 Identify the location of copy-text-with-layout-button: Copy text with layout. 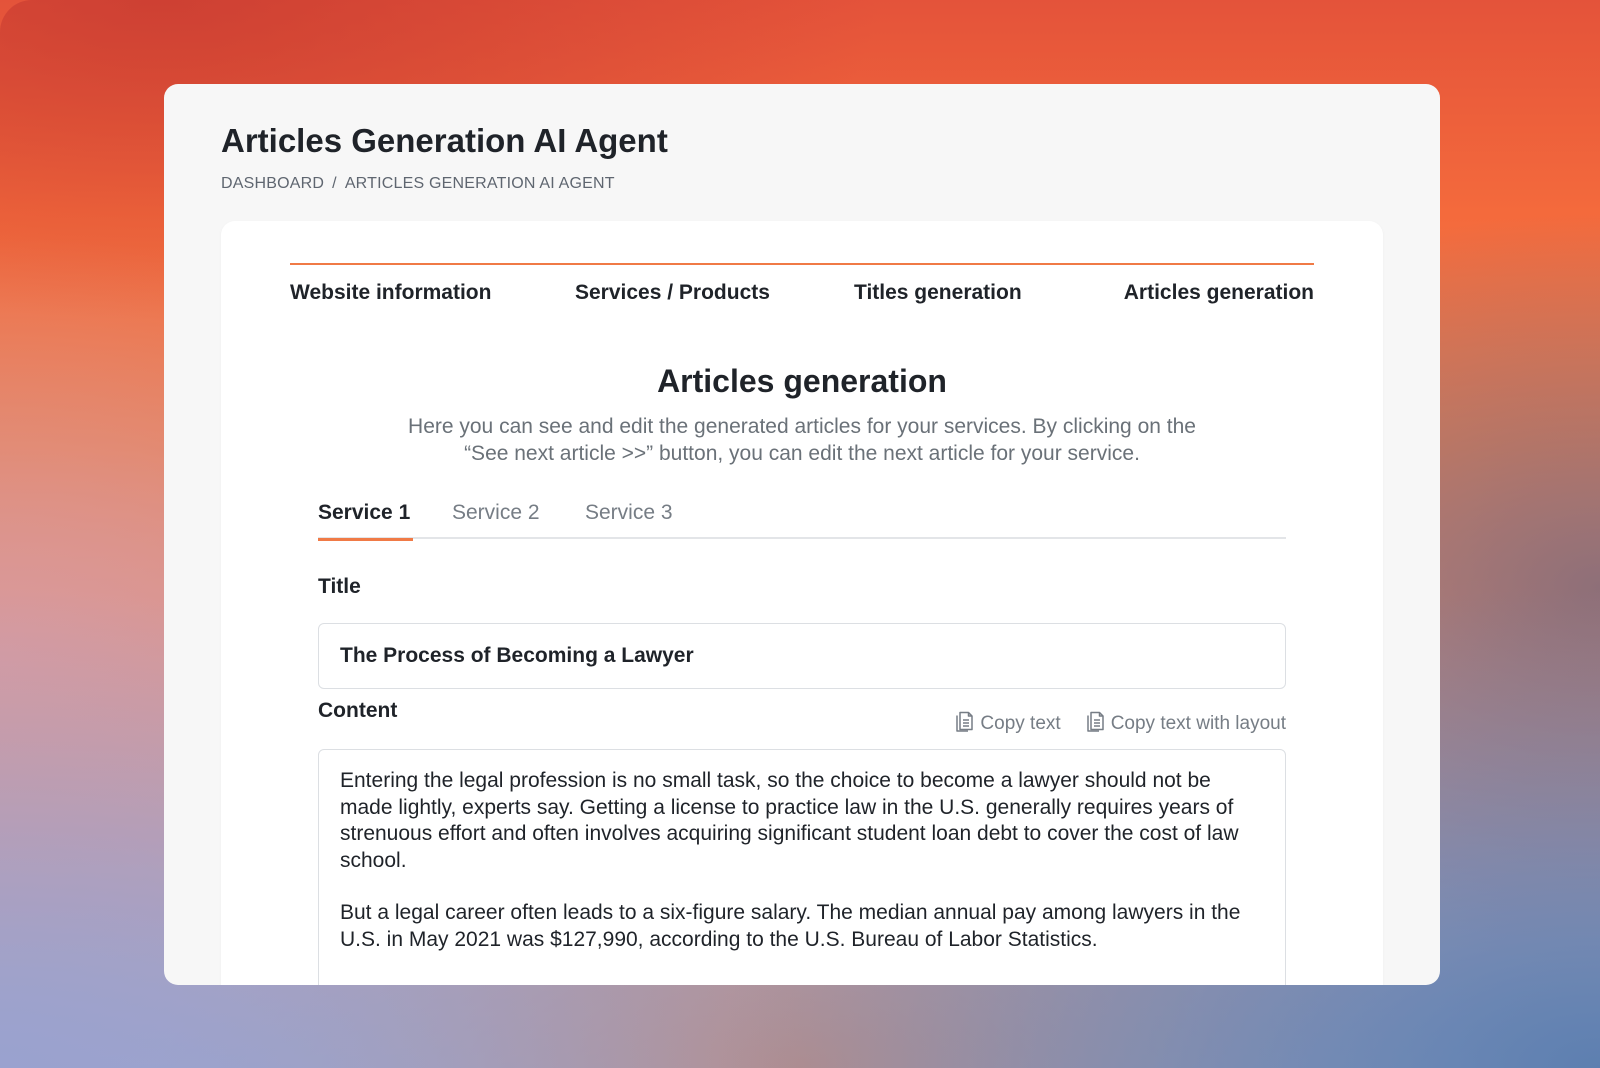
(1185, 724).